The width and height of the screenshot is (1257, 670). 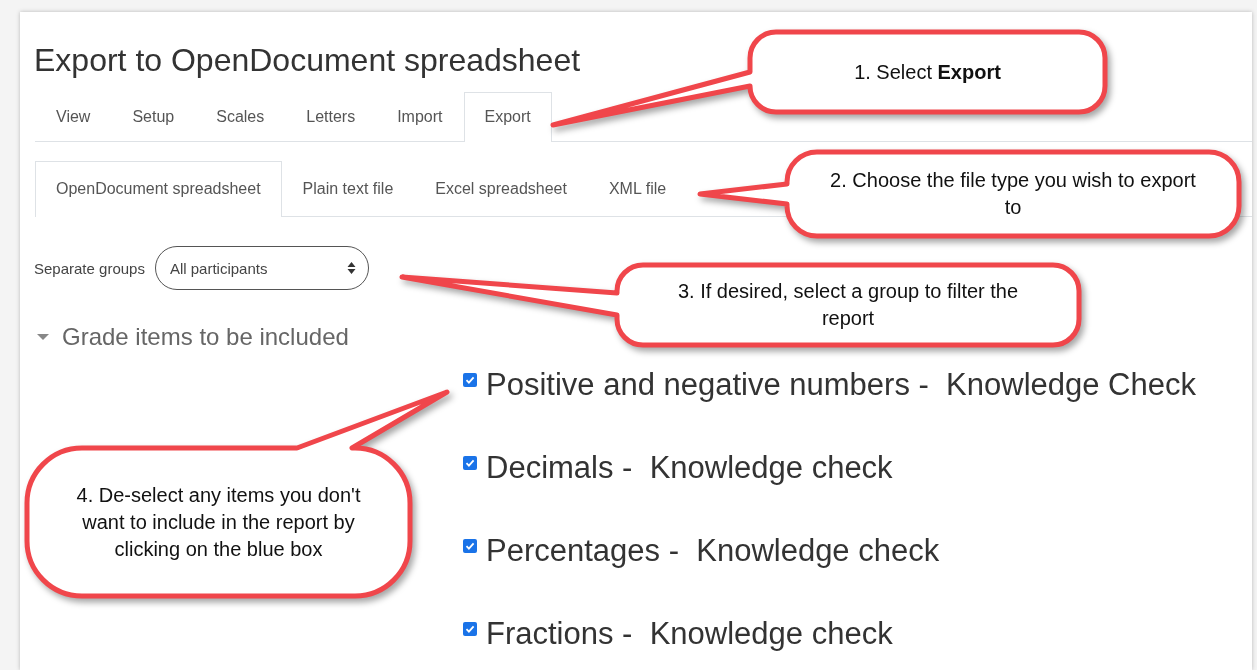 I want to click on field-label: Separate groups, so click(x=89, y=268).